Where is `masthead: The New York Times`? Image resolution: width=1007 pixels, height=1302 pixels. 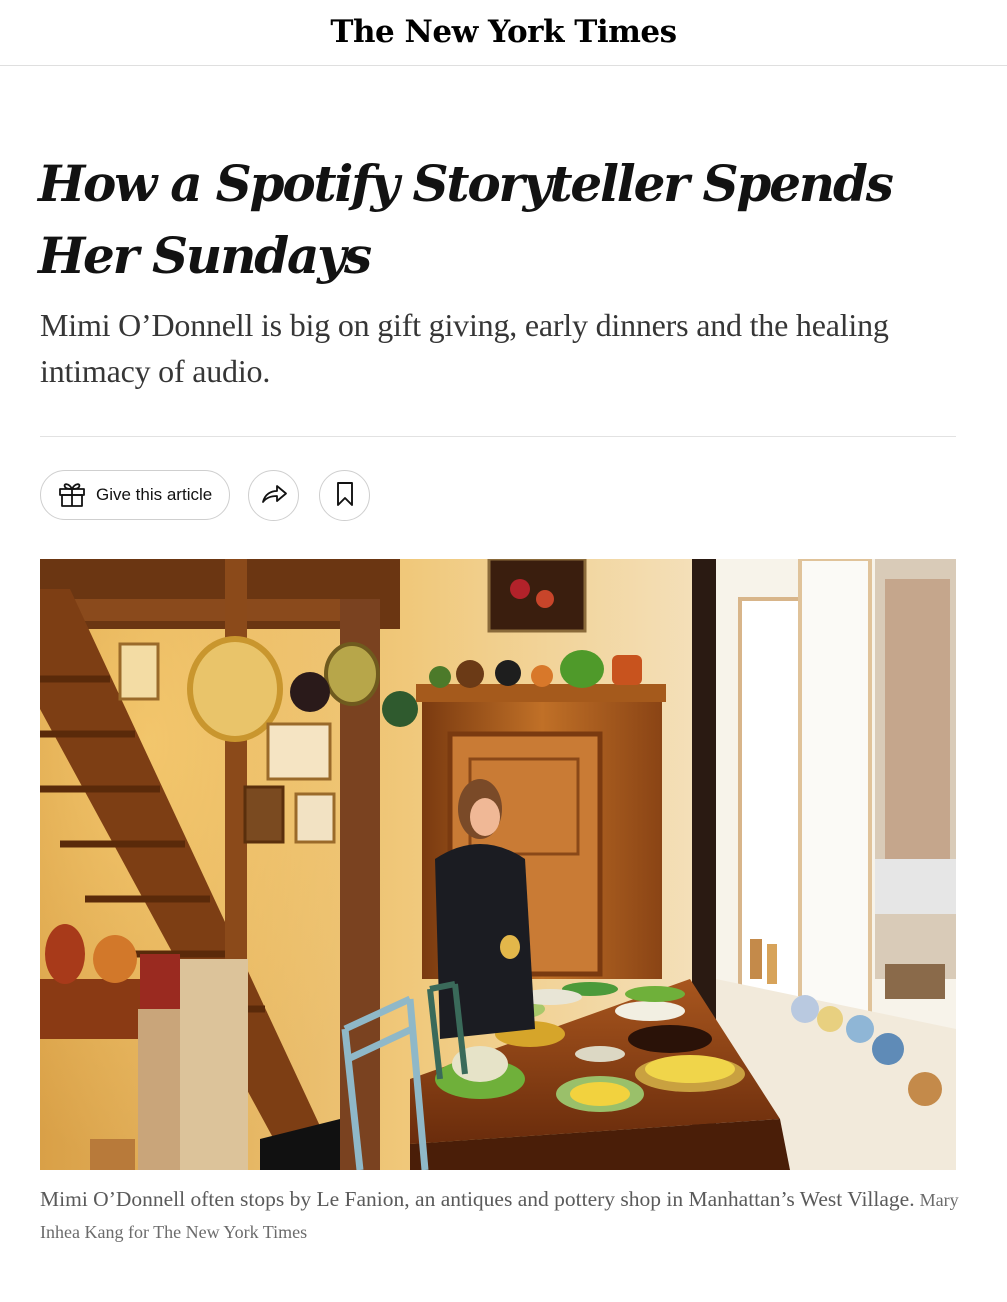
masthead: The New York Times is located at coordinates (503, 33).